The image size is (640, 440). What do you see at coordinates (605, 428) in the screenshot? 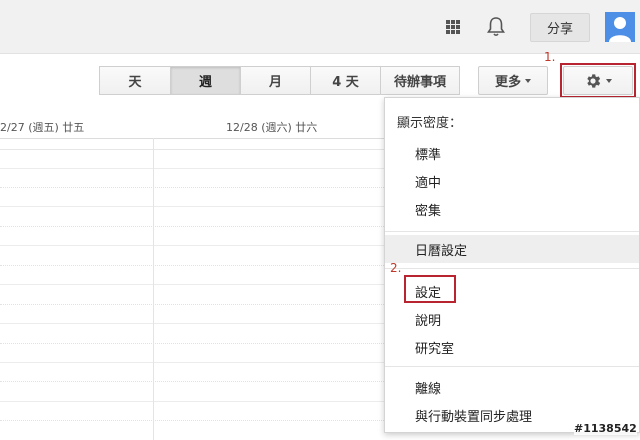
I see `watermark-text: #1138542` at bounding box center [605, 428].